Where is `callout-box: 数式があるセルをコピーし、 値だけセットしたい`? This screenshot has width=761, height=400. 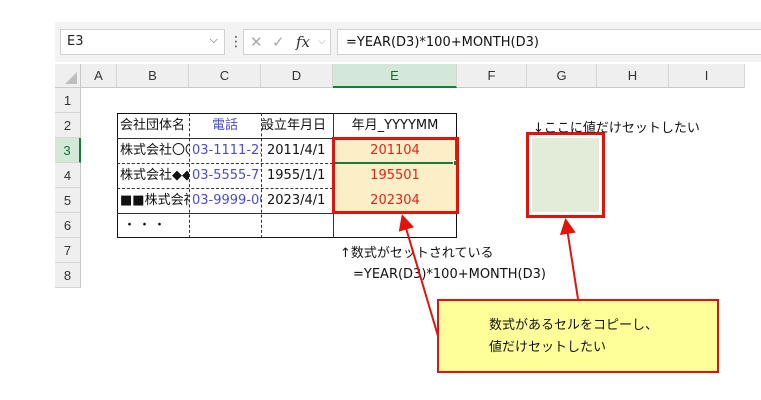 callout-box: 数式があるセルをコピーし、 値だけセットしたい is located at coordinates (578, 336).